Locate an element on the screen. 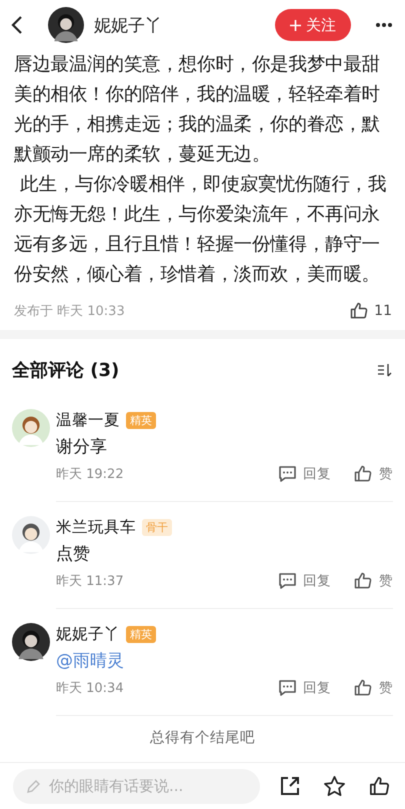 The image size is (405, 809). back-icon is located at coordinates (17, 25).